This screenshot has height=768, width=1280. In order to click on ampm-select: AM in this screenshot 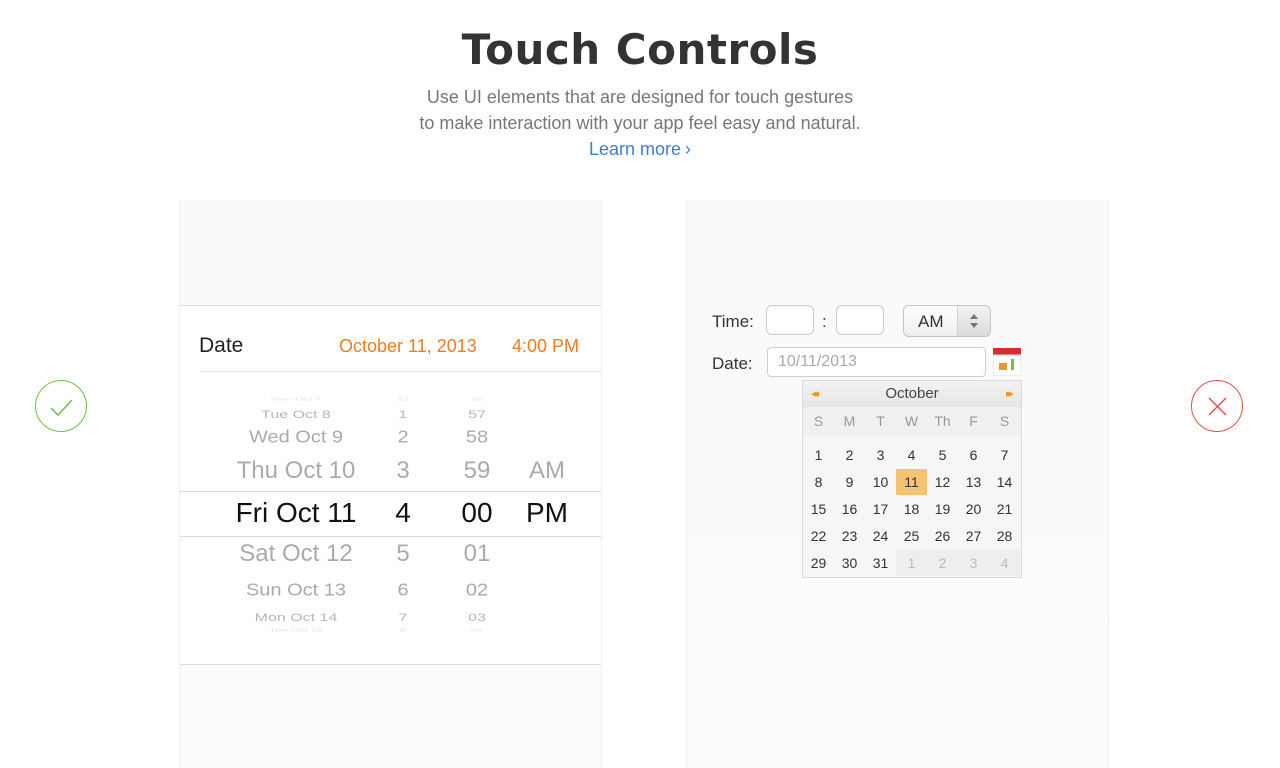, I will do `click(947, 321)`.